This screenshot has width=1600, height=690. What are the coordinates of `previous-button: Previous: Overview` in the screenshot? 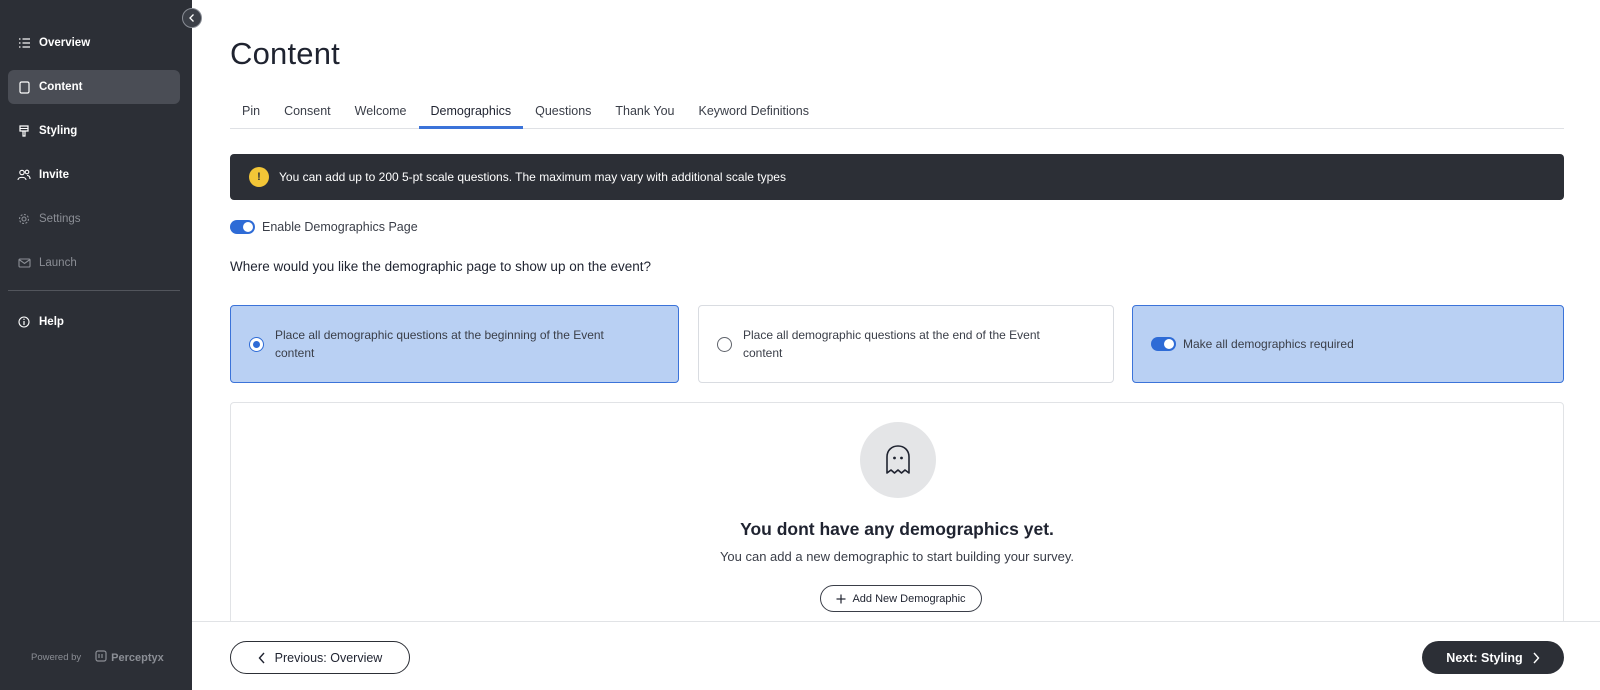 It's located at (320, 657).